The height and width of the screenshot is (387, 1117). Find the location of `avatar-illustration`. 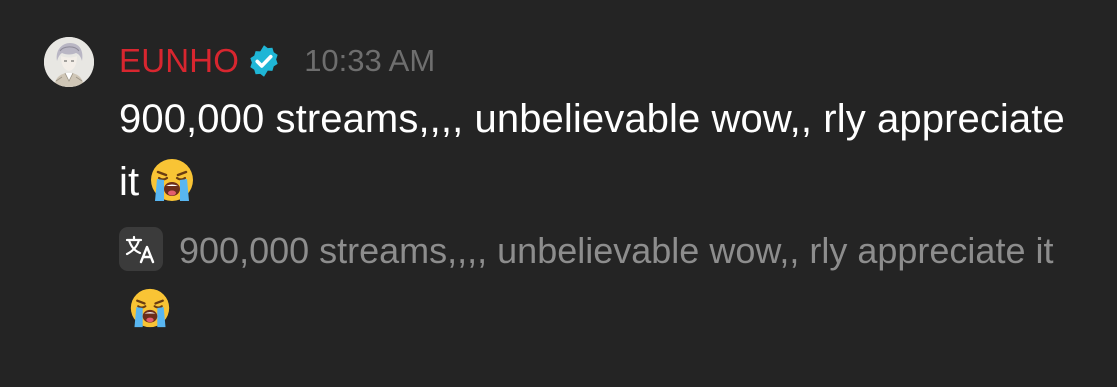

avatar-illustration is located at coordinates (69, 62).